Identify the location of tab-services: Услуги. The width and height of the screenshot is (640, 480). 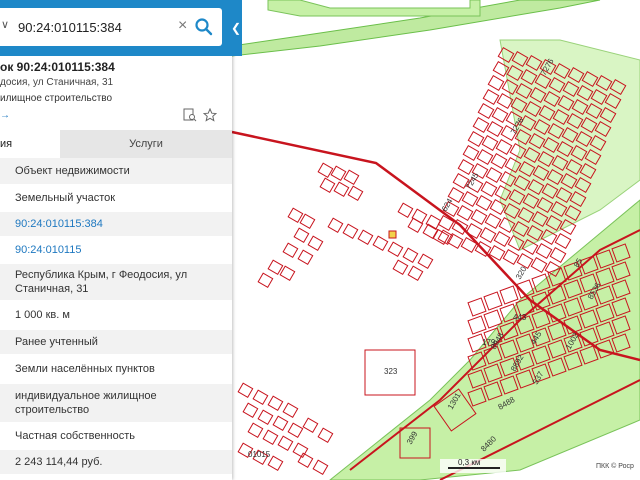
(146, 144).